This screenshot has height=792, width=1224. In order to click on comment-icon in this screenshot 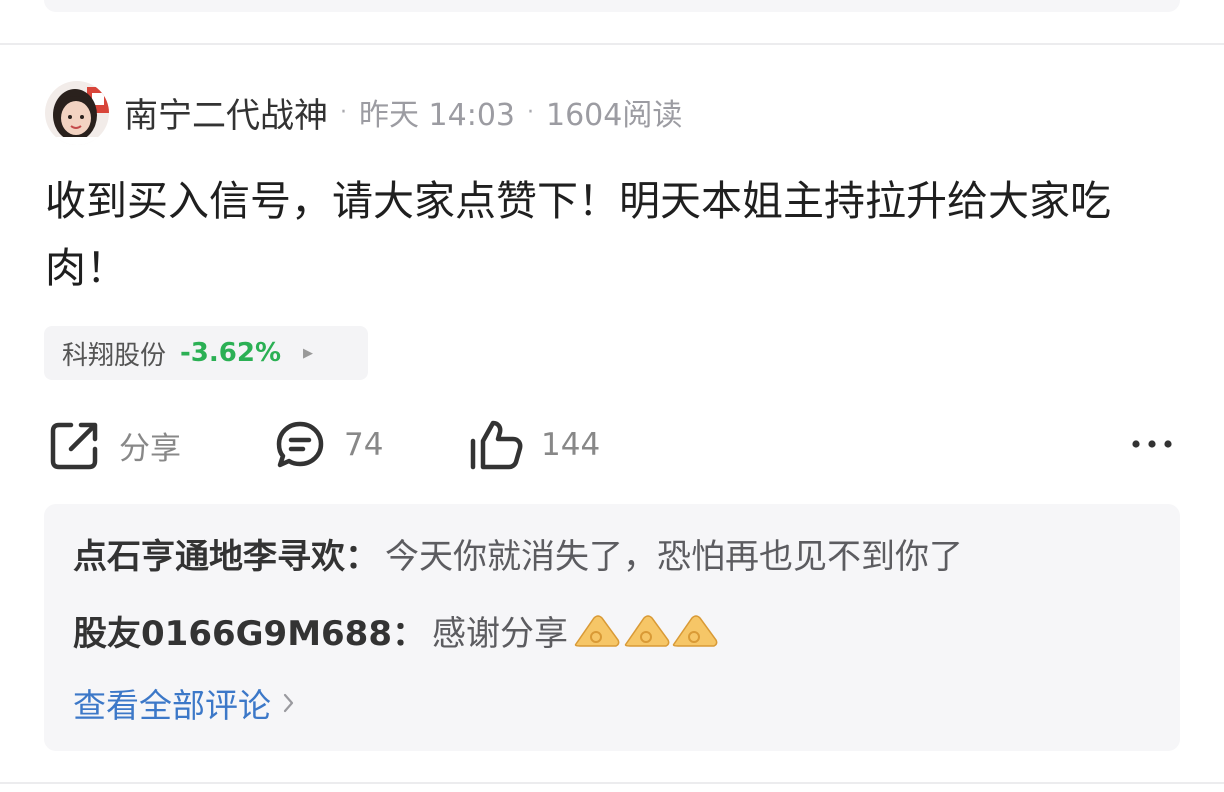, I will do `click(300, 444)`.